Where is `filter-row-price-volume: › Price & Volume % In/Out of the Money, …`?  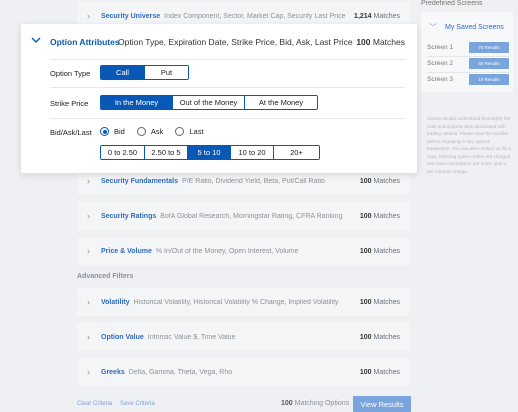
filter-row-price-volume: › Price & Volume % In/Out of the Money, … is located at coordinates (243, 251).